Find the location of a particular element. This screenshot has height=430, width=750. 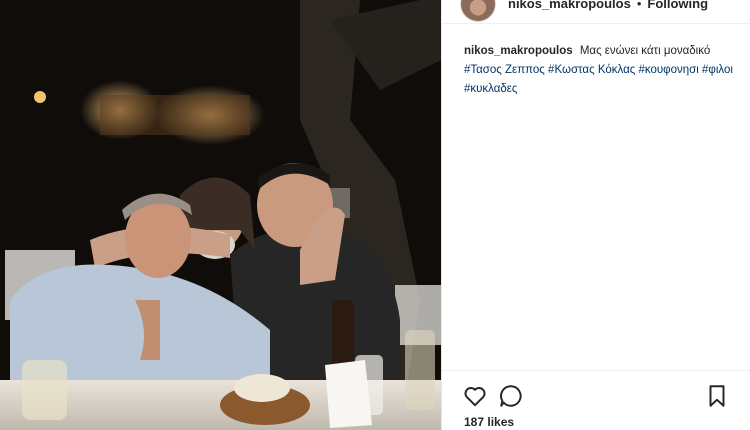

hashtag-link: #Κωστας Κόκλας is located at coordinates (591, 70).